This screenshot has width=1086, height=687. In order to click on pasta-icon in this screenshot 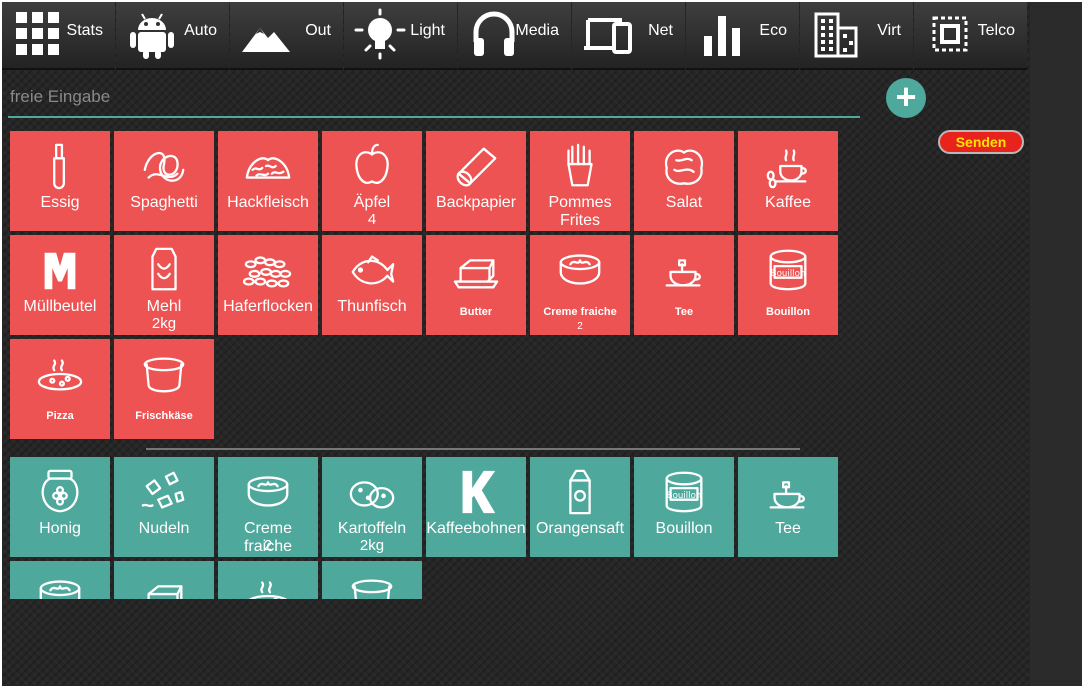, I will do `click(164, 167)`.